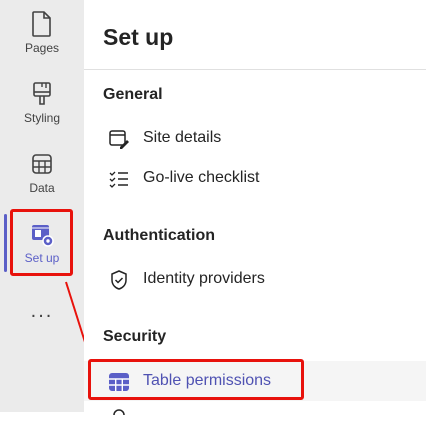  I want to click on rail-item-label: Data, so click(42, 188).